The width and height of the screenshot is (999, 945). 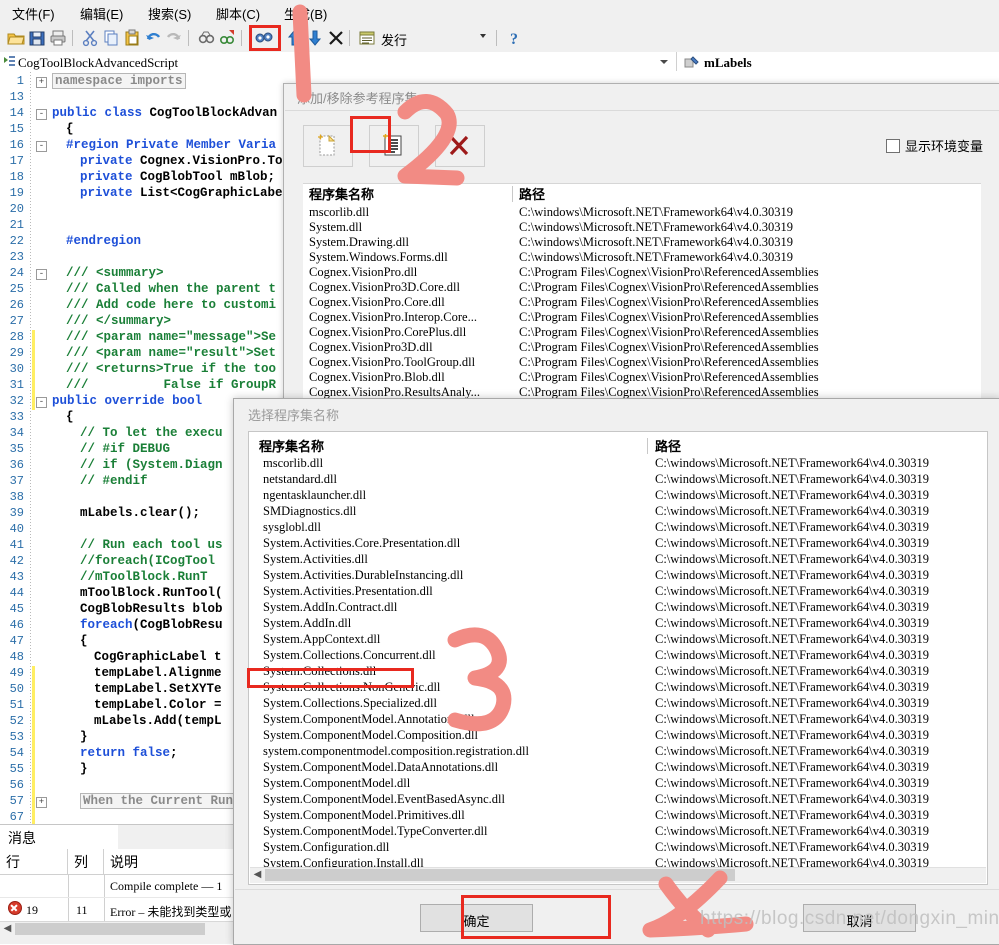 What do you see at coordinates (409, 303) in the screenshot?
I see `assembly-row-name: Cognex.VisionPro.Core.dll` at bounding box center [409, 303].